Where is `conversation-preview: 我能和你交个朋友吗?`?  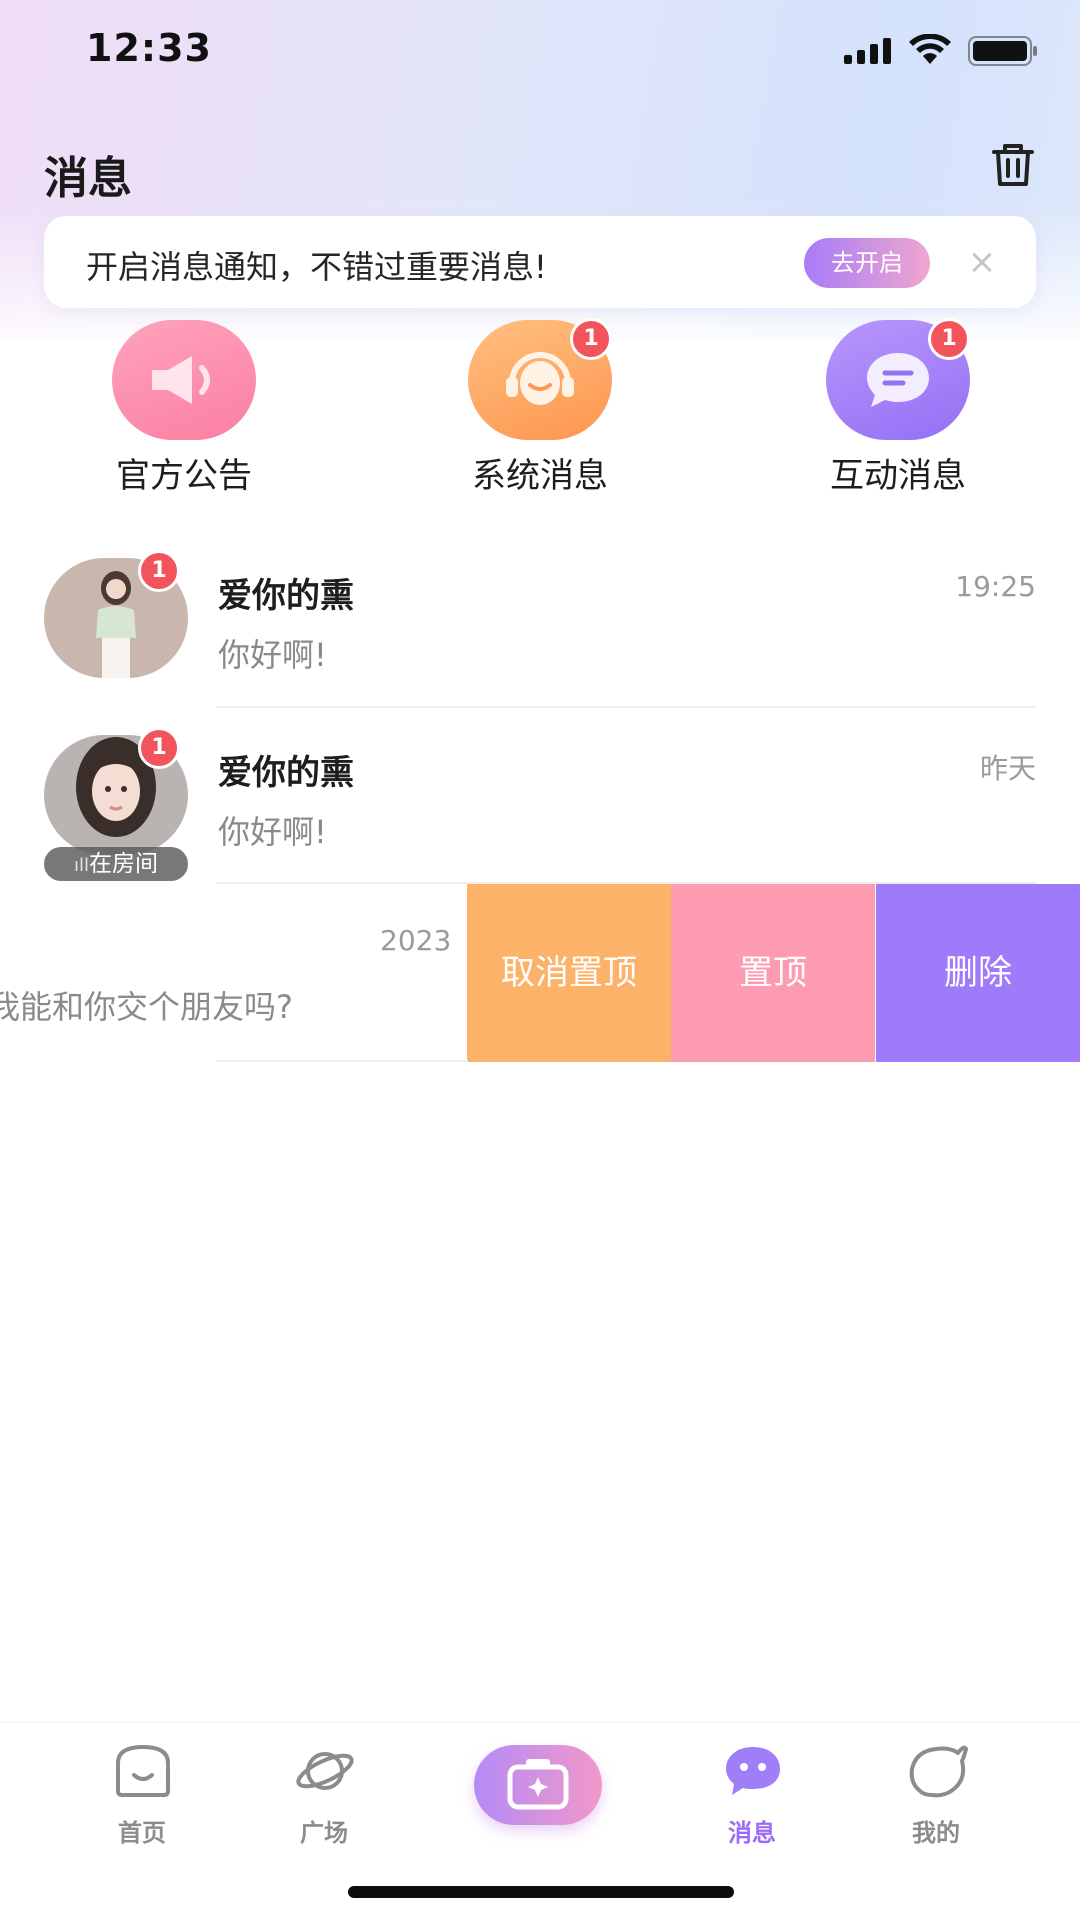
conversation-preview: 我能和你交个朋友吗? is located at coordinates (146, 1007).